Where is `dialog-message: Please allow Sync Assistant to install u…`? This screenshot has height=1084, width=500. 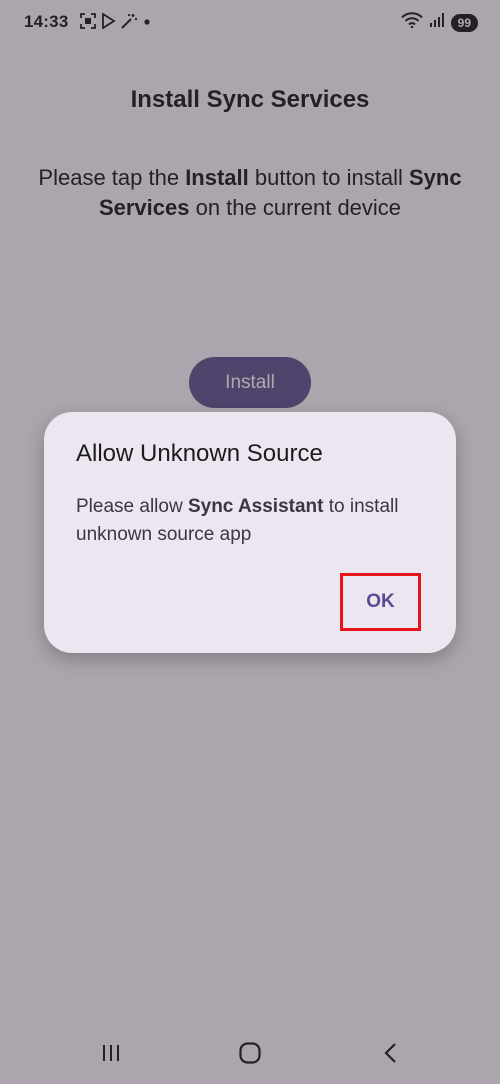 dialog-message: Please allow Sync Assistant to install u… is located at coordinates (256, 521).